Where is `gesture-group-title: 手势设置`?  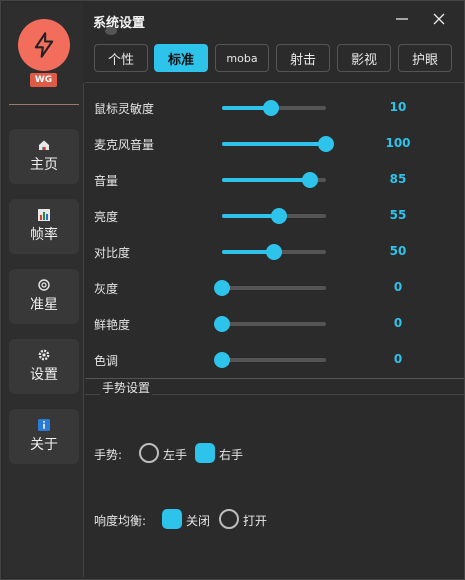 gesture-group-title: 手势设置 is located at coordinates (126, 387).